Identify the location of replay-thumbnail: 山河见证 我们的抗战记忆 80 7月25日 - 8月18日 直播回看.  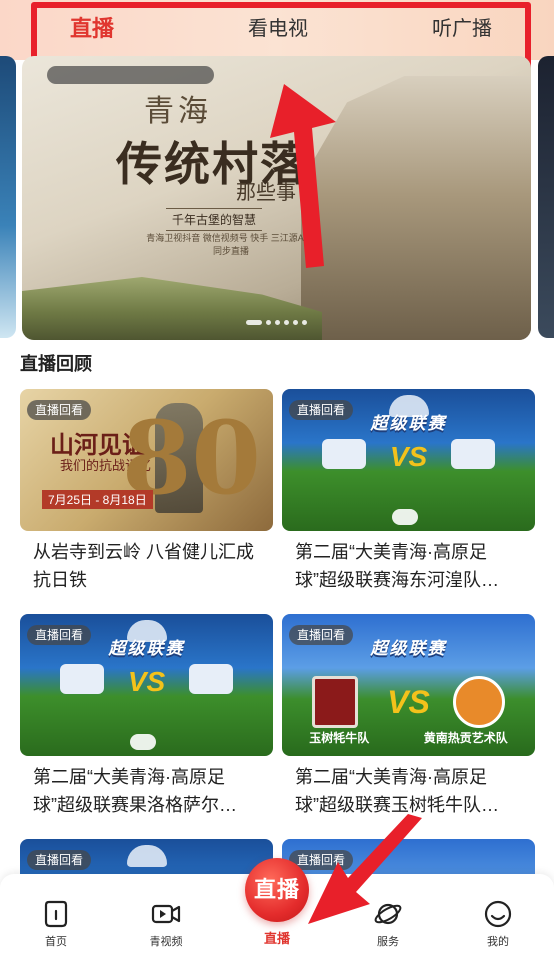
(146, 460).